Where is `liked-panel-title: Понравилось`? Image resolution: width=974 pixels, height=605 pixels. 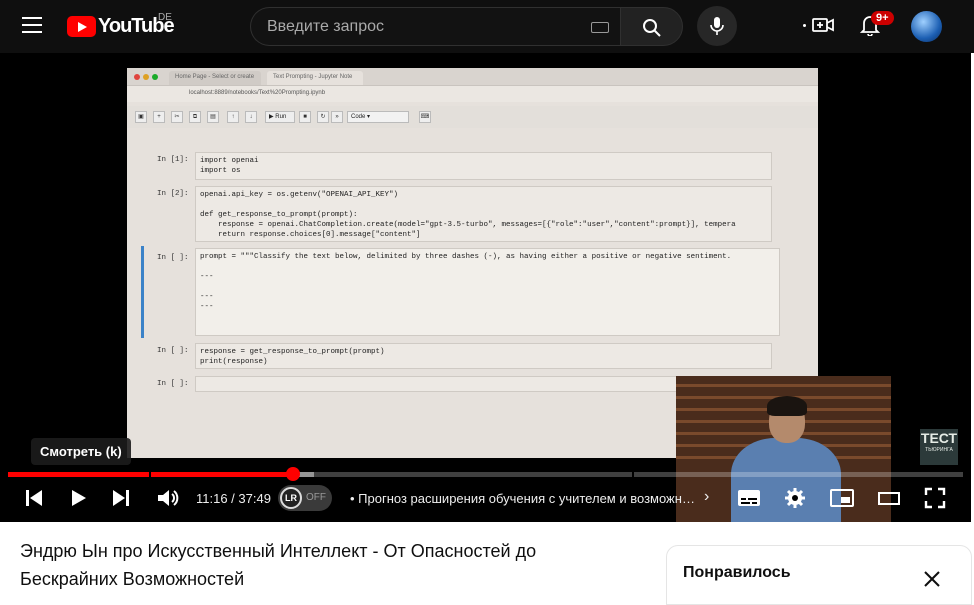 liked-panel-title: Понравилось is located at coordinates (737, 572).